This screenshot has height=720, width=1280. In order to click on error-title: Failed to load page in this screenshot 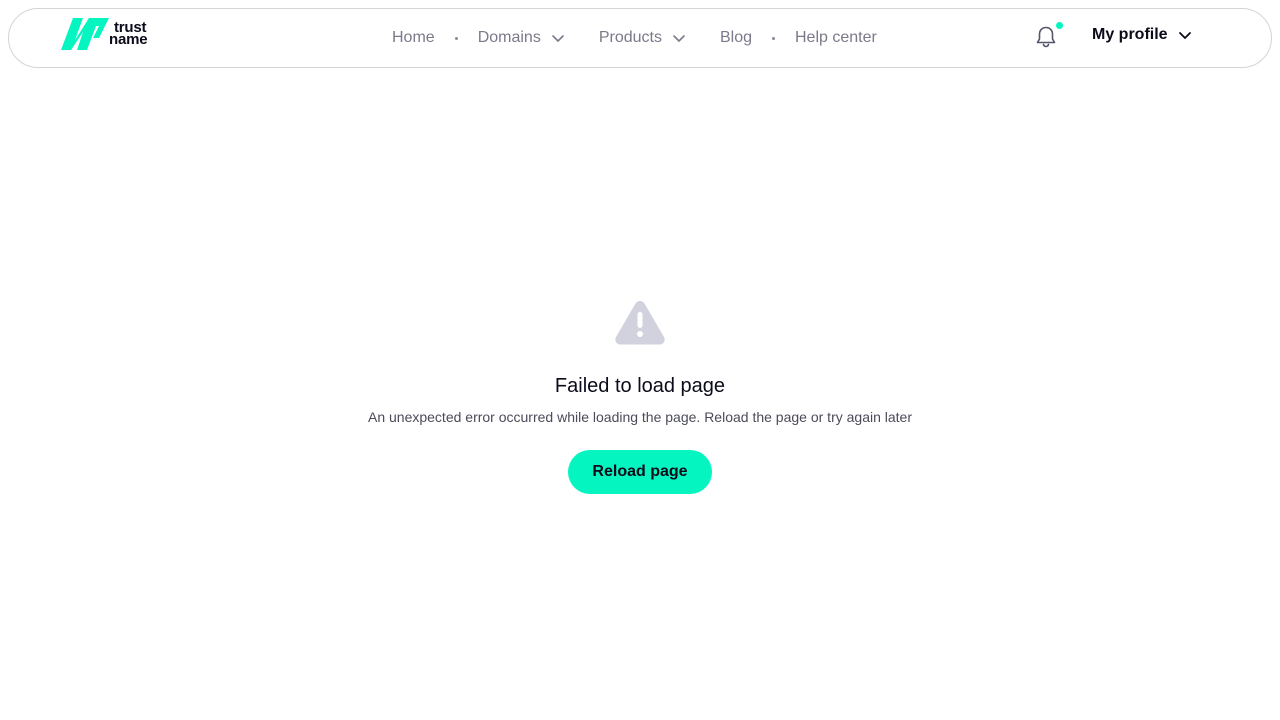, I will do `click(640, 386)`.